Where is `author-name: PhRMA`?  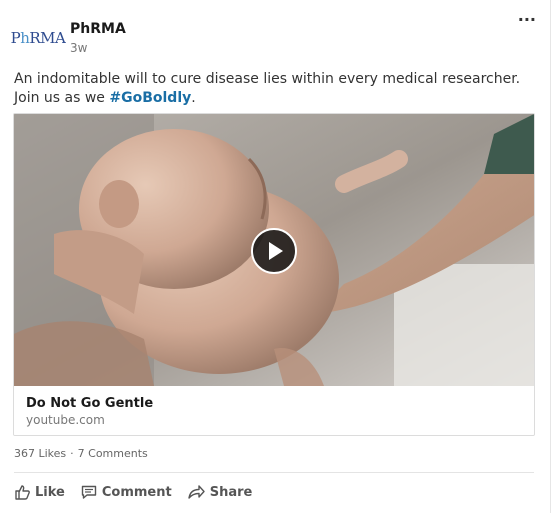 author-name: PhRMA is located at coordinates (98, 29).